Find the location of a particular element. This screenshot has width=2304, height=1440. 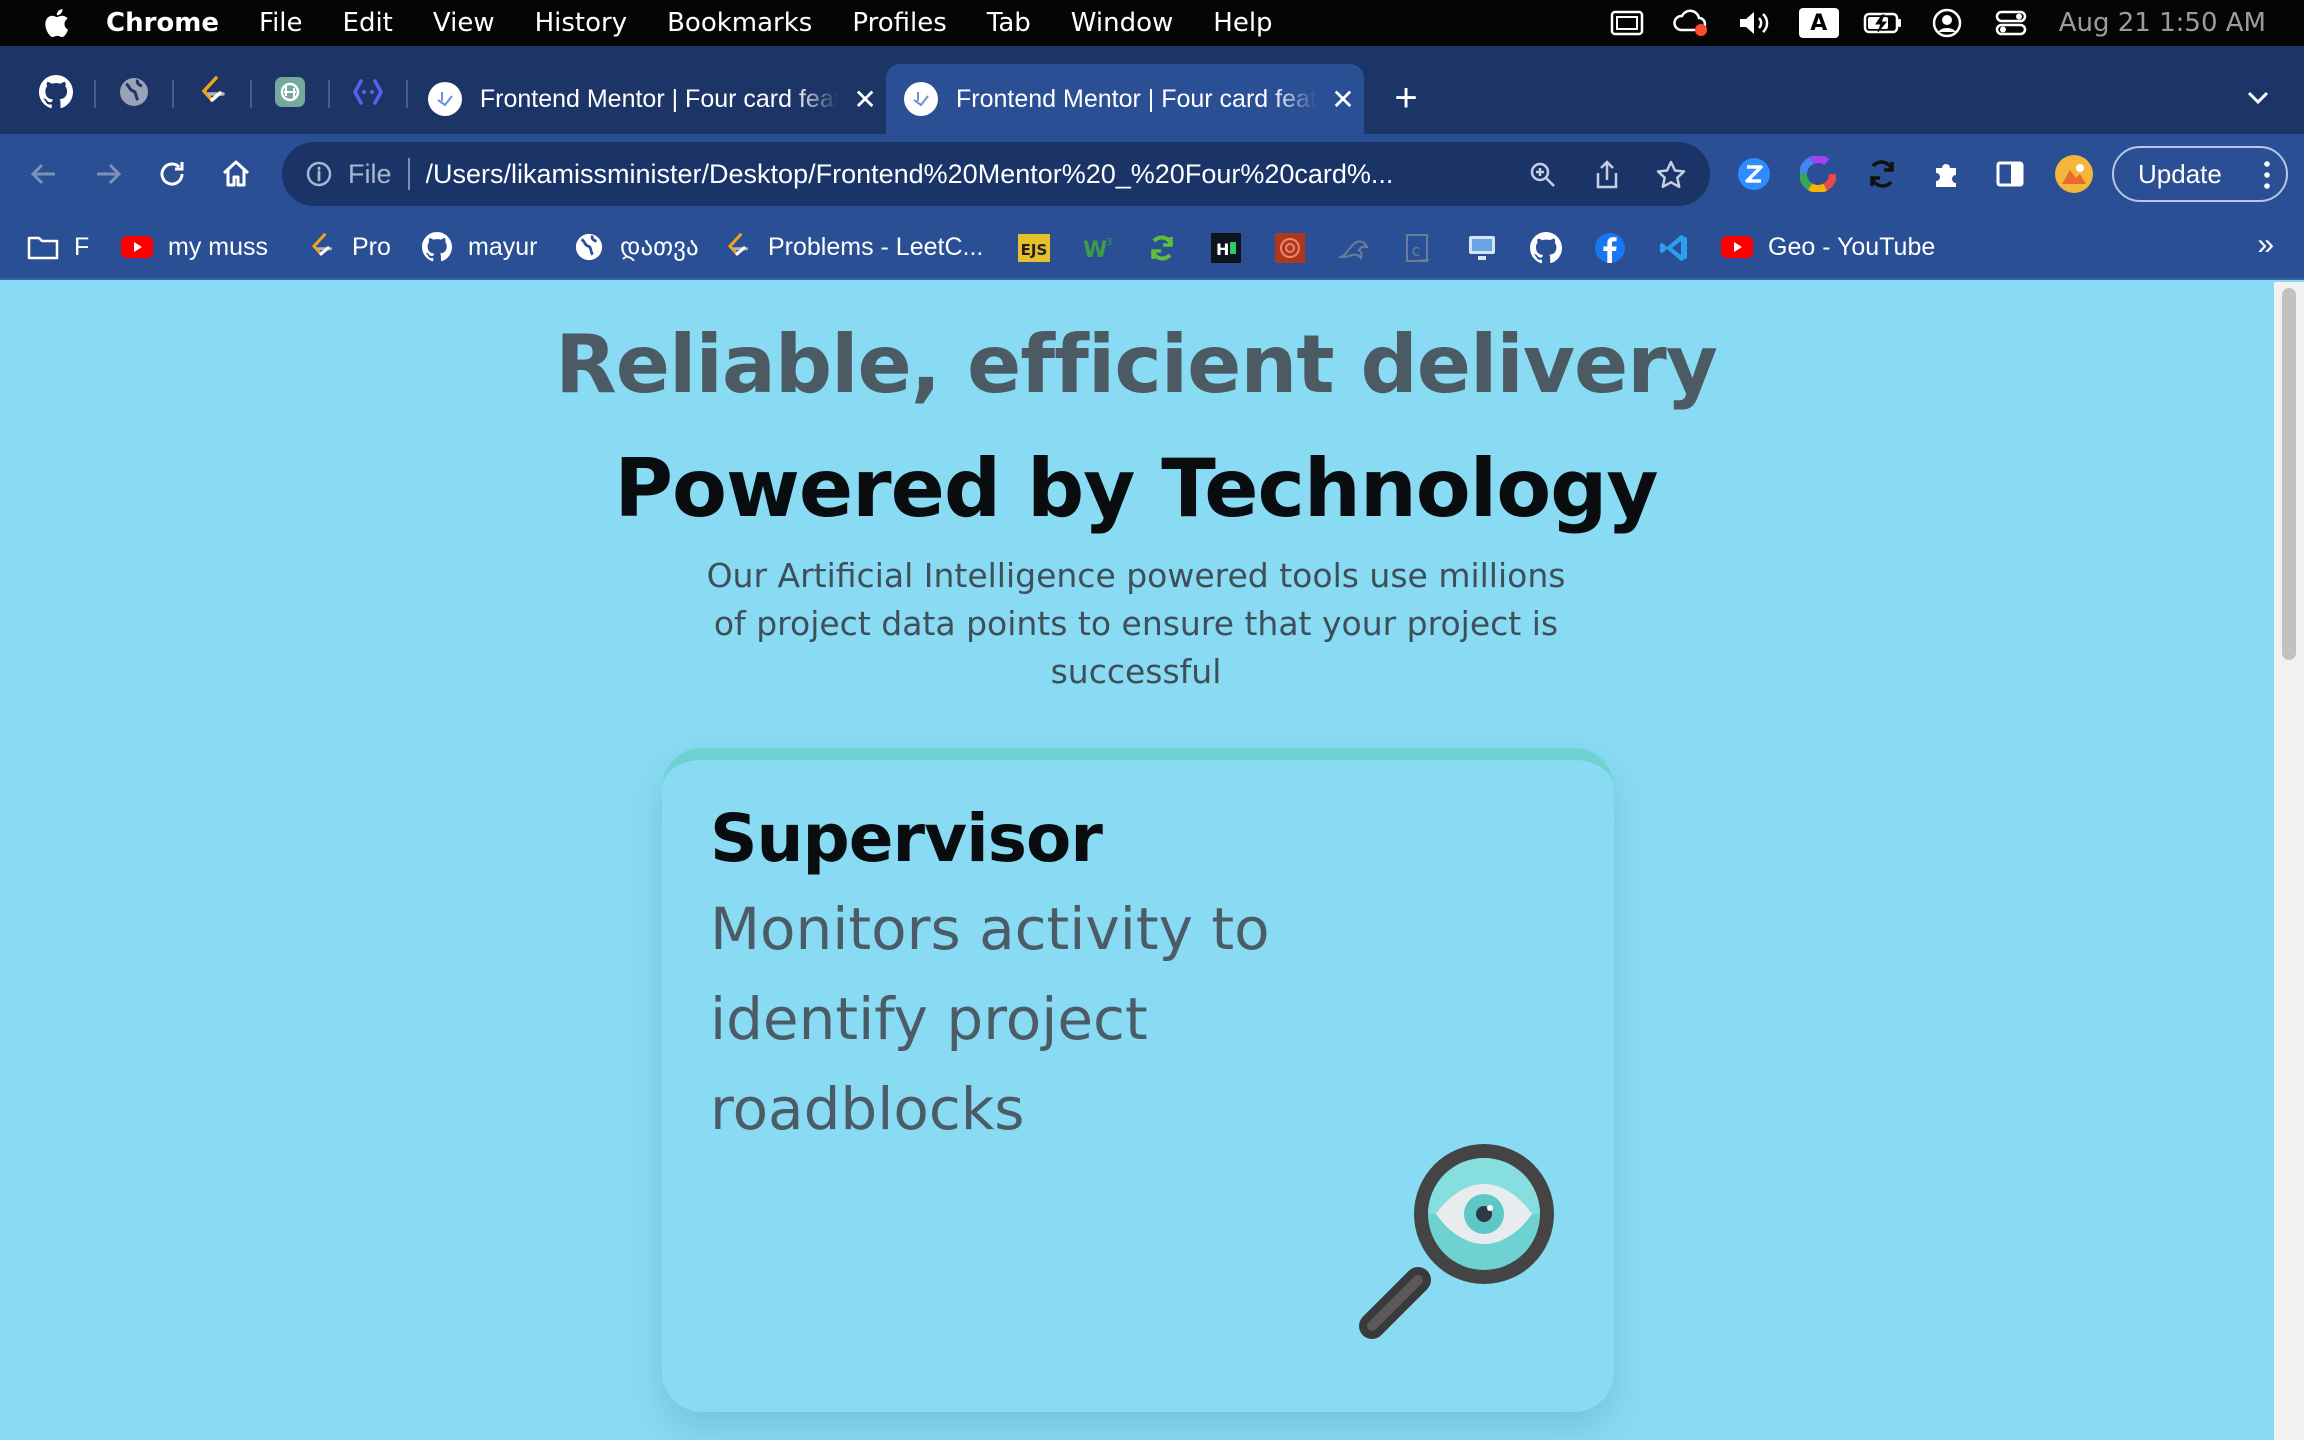

arrow-left-icon is located at coordinates (42, 174).